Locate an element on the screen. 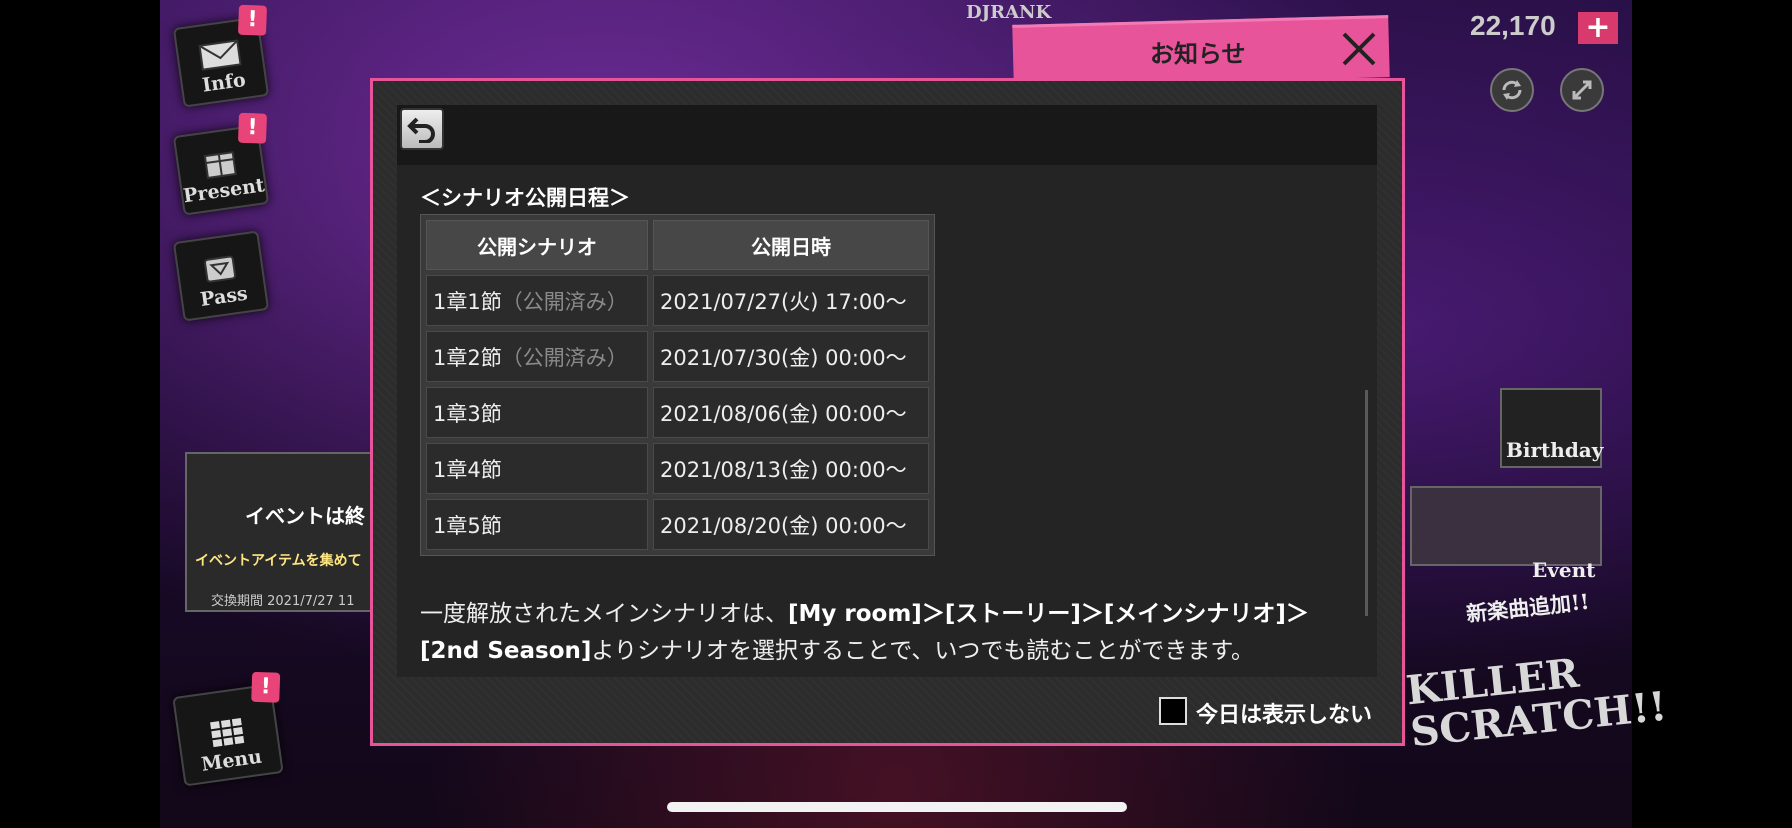 This screenshot has height=828, width=1792. datetime-cell: 2021/08/13(金) 00:00〜 is located at coordinates (791, 468).